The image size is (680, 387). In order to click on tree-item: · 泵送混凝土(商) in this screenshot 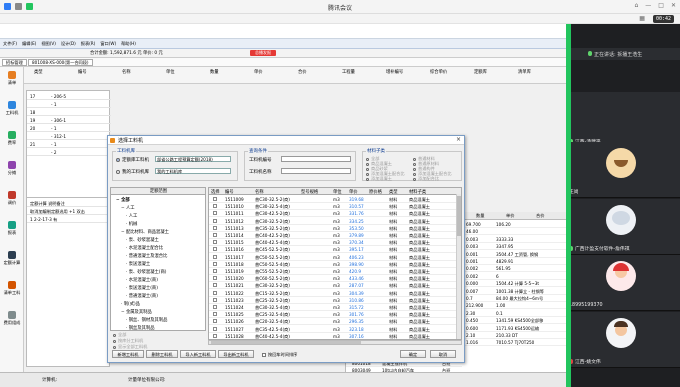, I will do `click(142, 288)`.